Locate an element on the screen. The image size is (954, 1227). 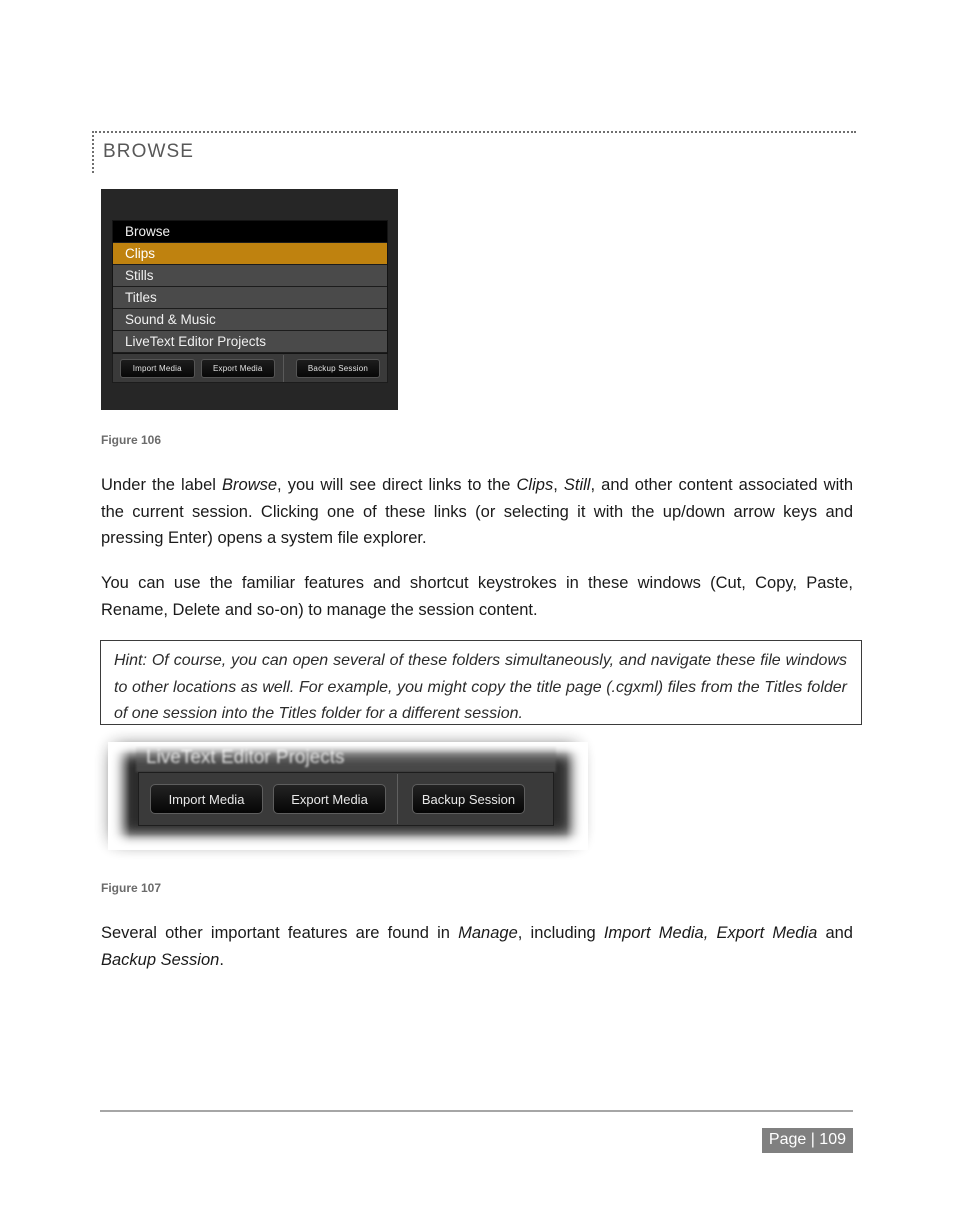
figure-107-export-media-button: Export Media is located at coordinates (329, 799).